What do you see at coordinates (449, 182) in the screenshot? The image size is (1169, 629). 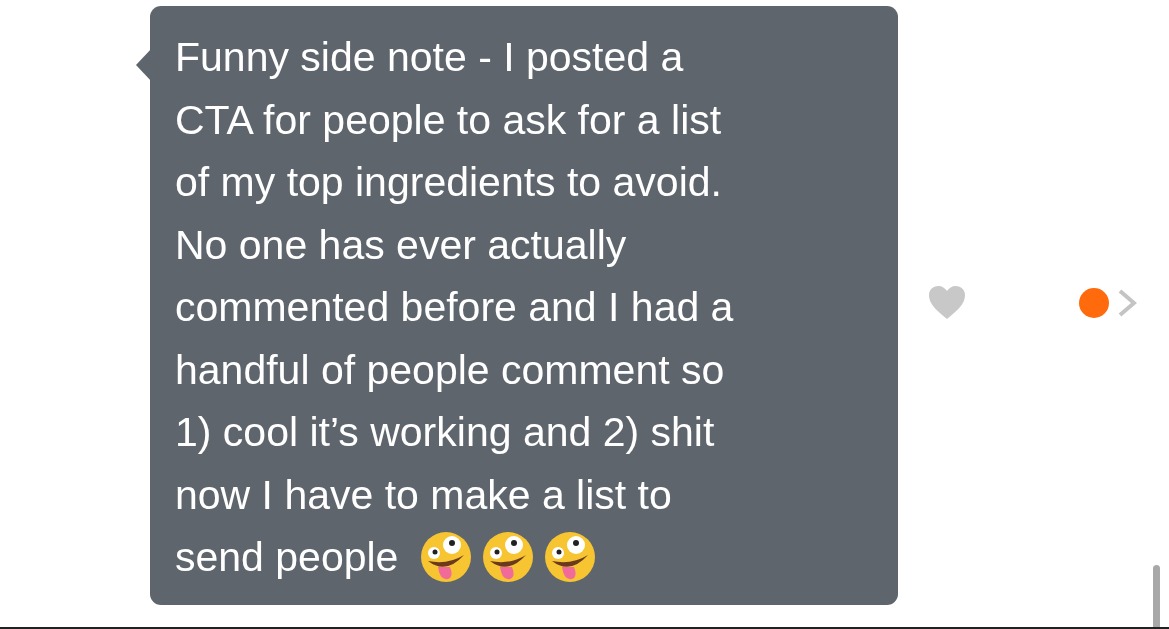 I see `message-line: of my top ingredients to avoid.` at bounding box center [449, 182].